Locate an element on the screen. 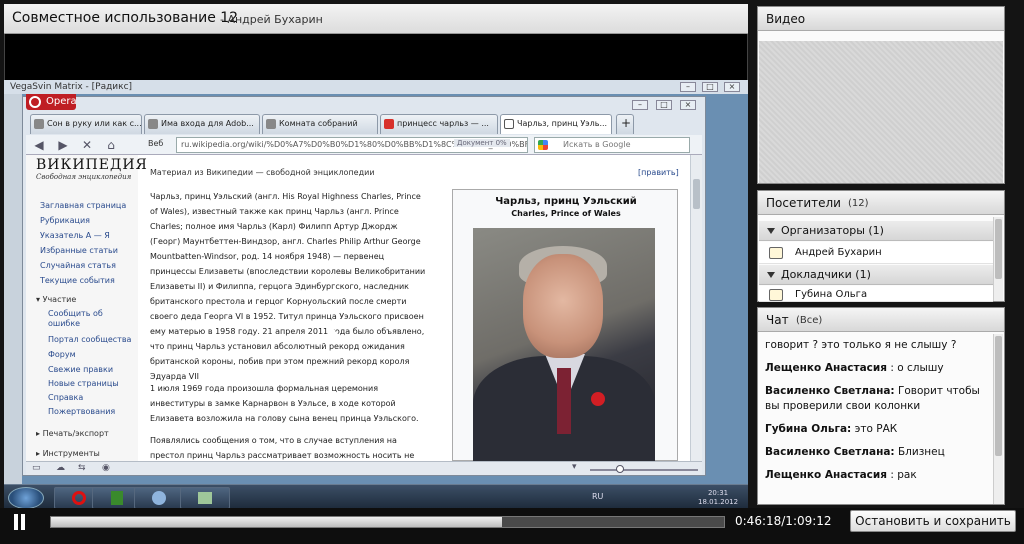  zoom-slider-knob is located at coordinates (620, 469).